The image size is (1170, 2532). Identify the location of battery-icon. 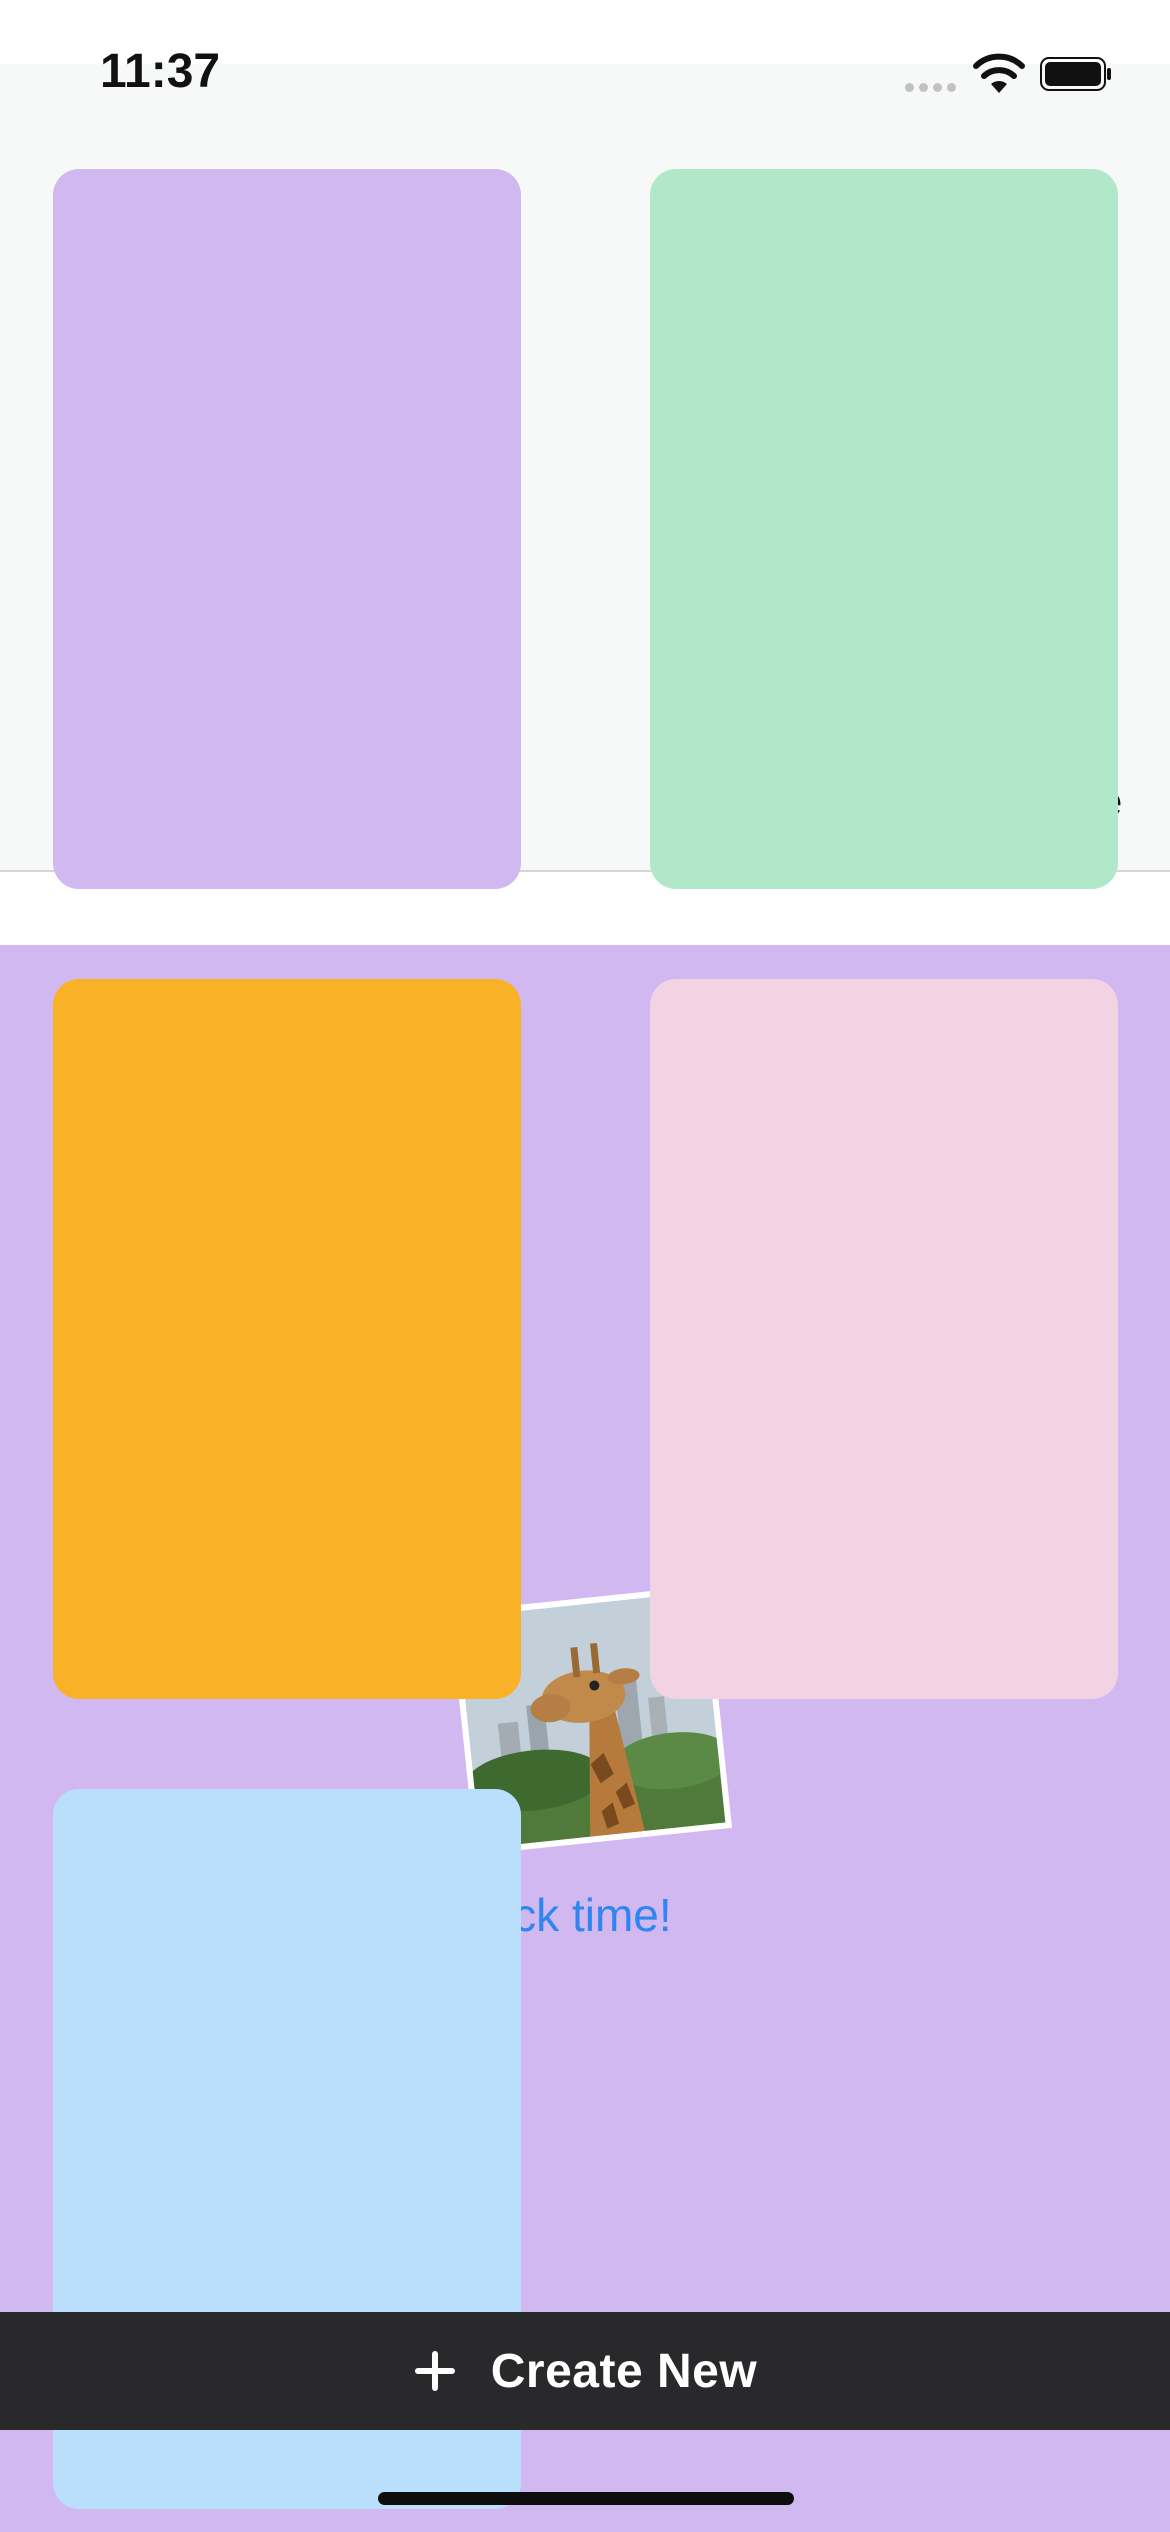
(1075, 74).